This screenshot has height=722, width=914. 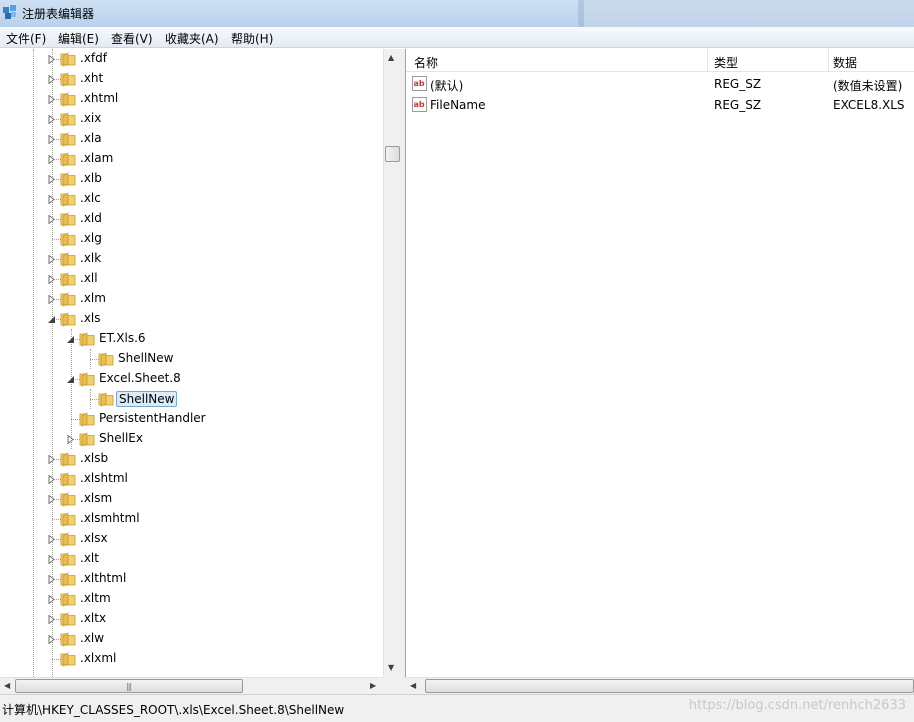 I want to click on tree-node-label: .xht, so click(x=91, y=79).